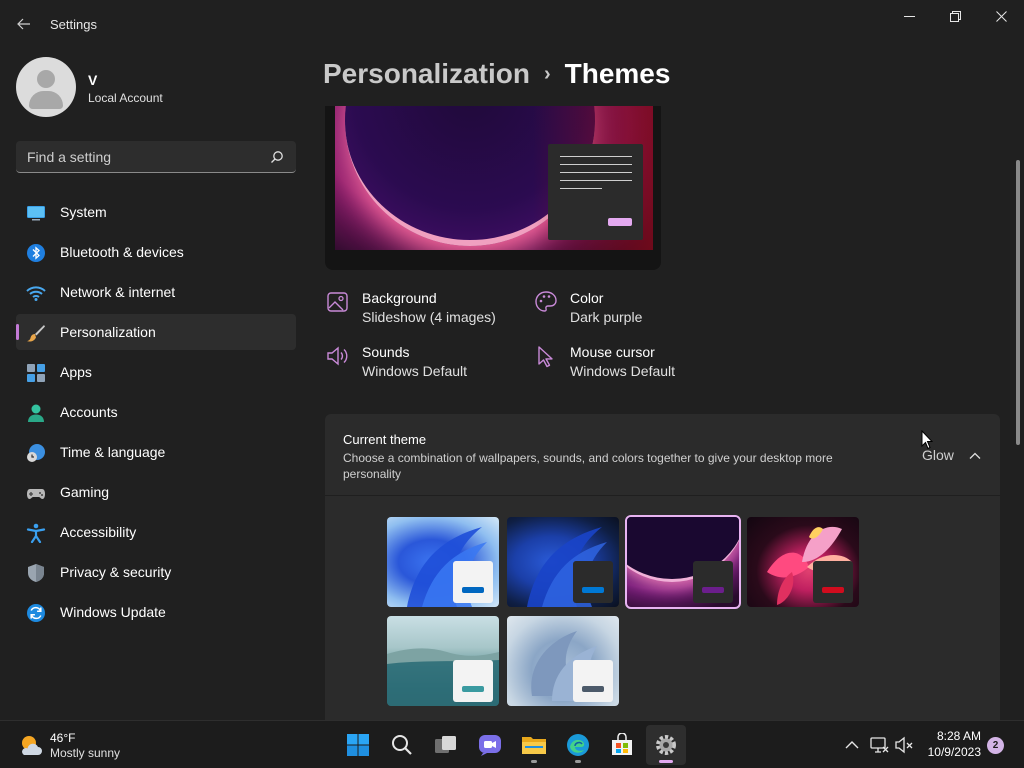  I want to click on gamepad-icon, so click(36, 494).